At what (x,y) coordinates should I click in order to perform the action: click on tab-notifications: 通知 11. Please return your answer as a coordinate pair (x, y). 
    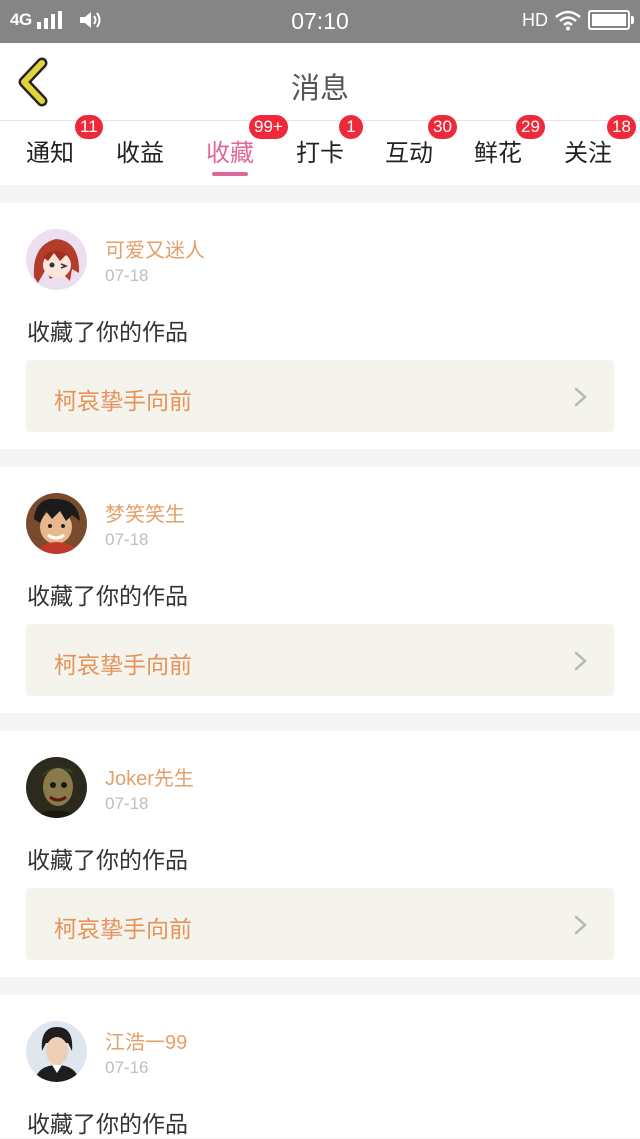
    Looking at the image, I should click on (54, 150).